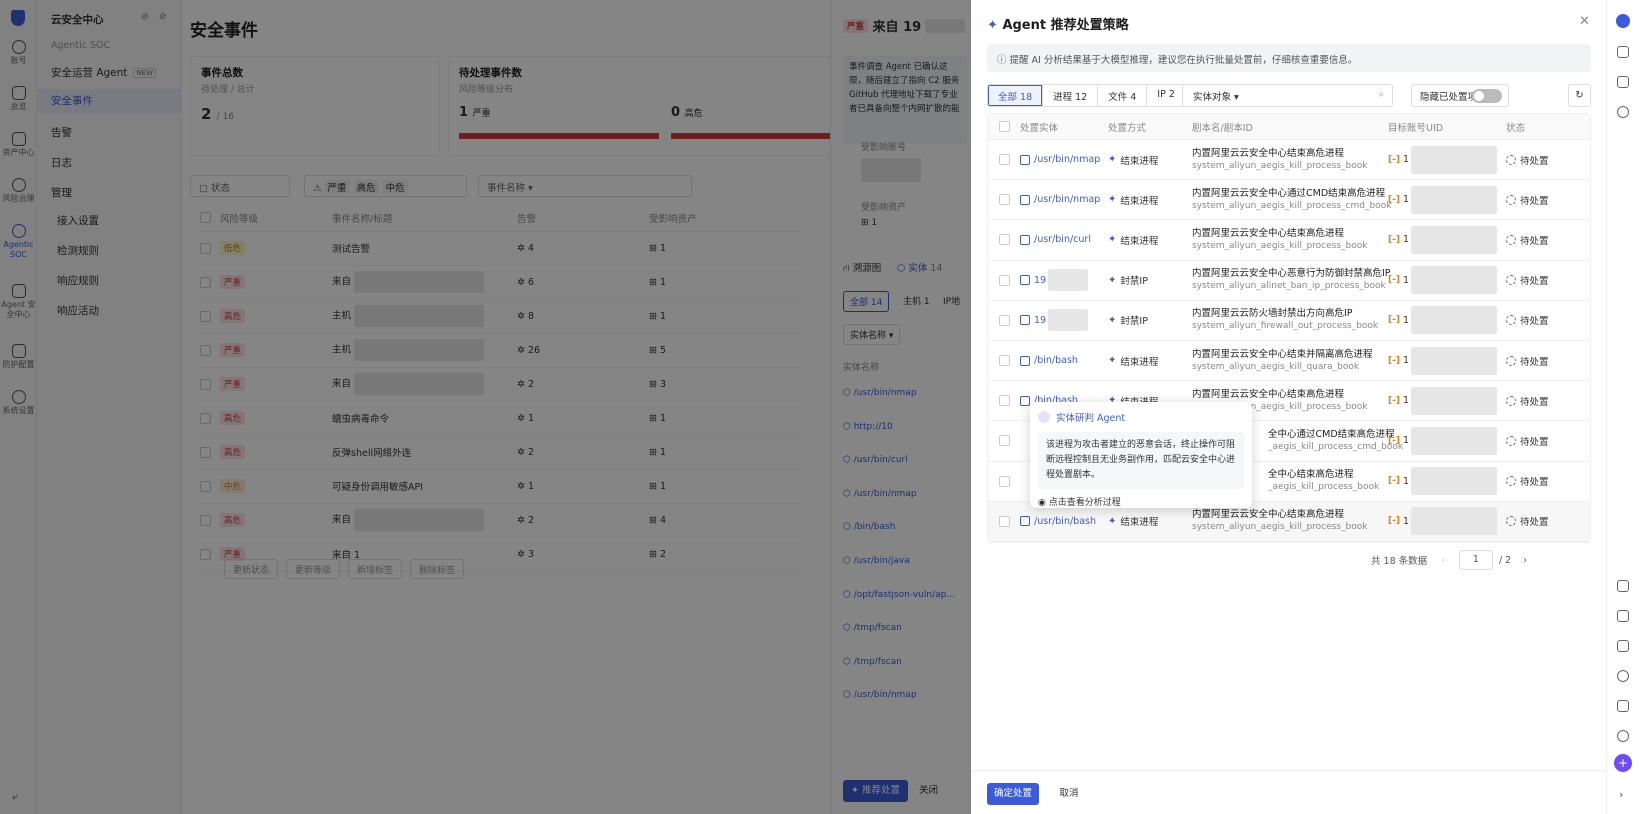  Describe the element at coordinates (1487, 96) in the screenshot. I see `hide-processed-toggle` at that location.